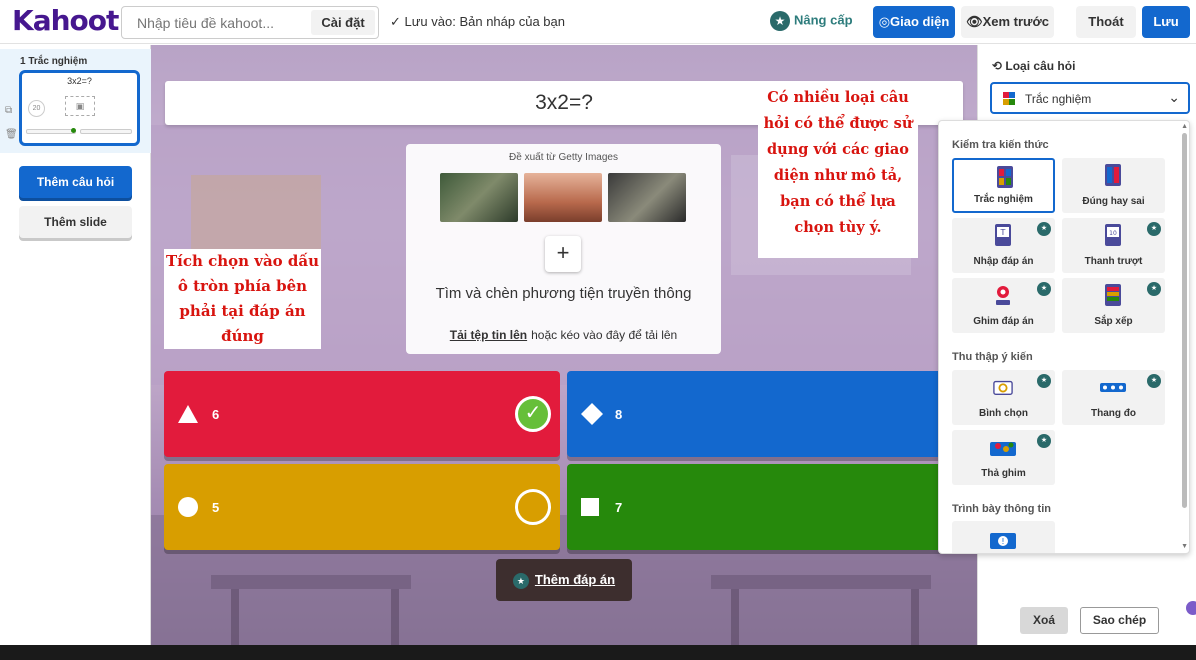 The height and width of the screenshot is (660, 1196). What do you see at coordinates (563, 254) in the screenshot?
I see `add-media-button: +` at bounding box center [563, 254].